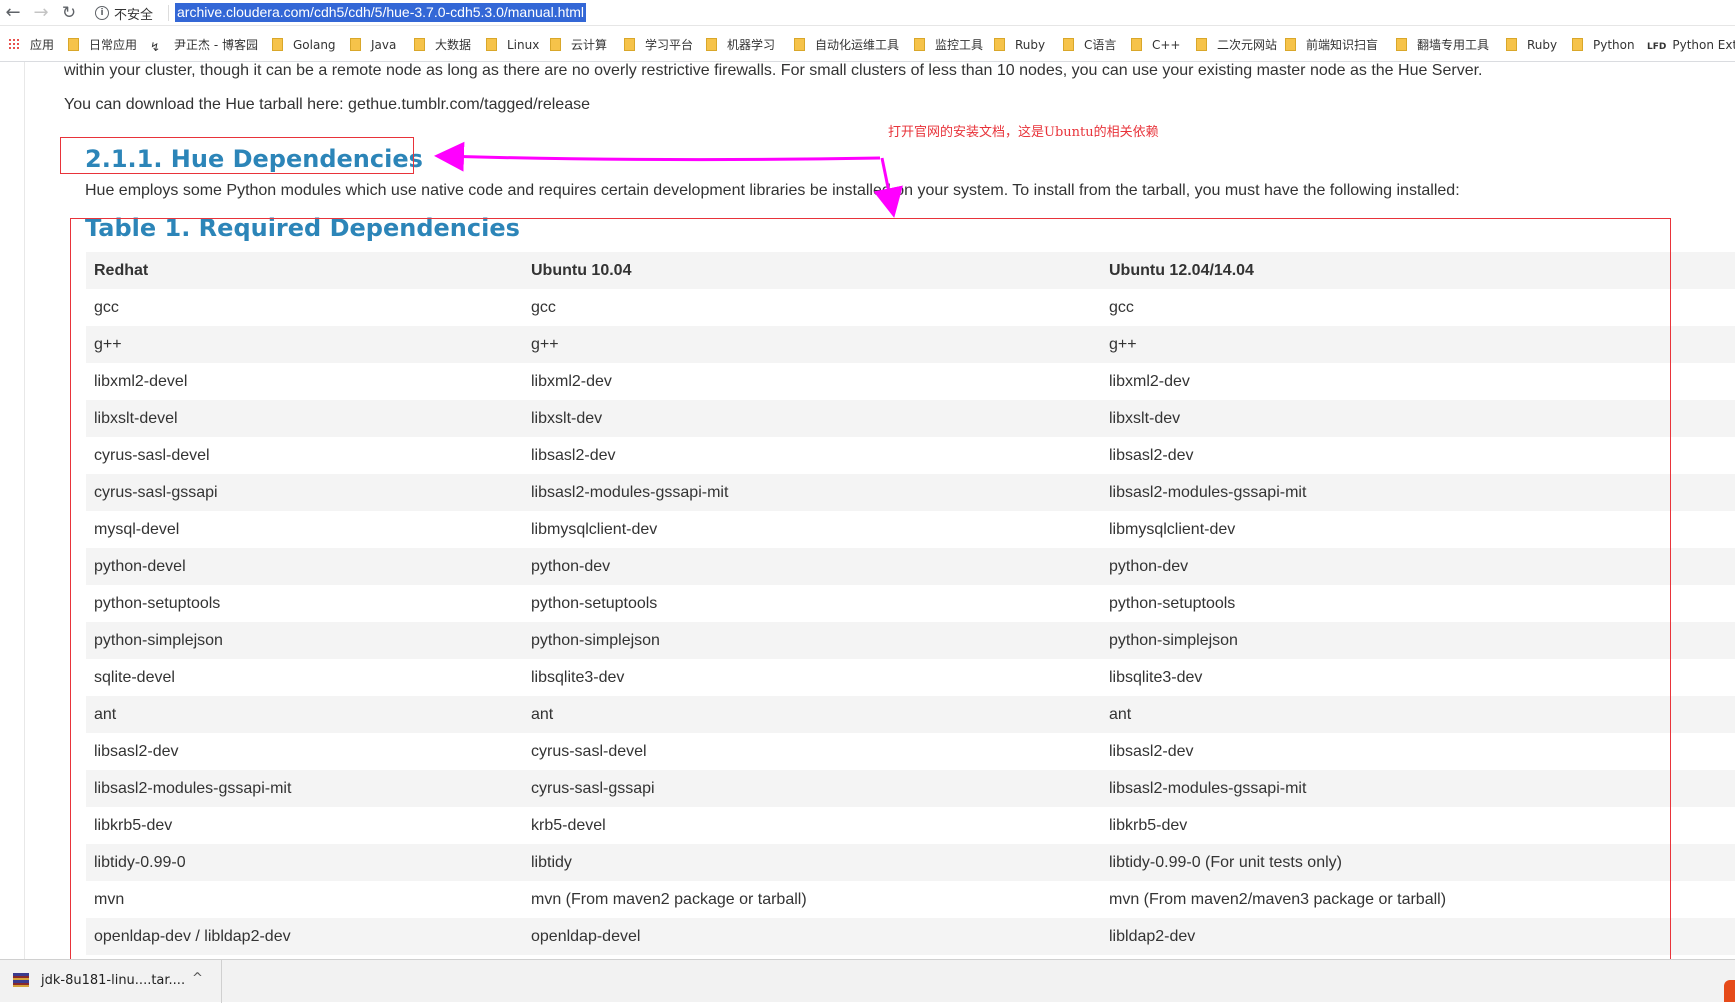  Describe the element at coordinates (668, 179) in the screenshot. I see `annotation-arrows` at that location.